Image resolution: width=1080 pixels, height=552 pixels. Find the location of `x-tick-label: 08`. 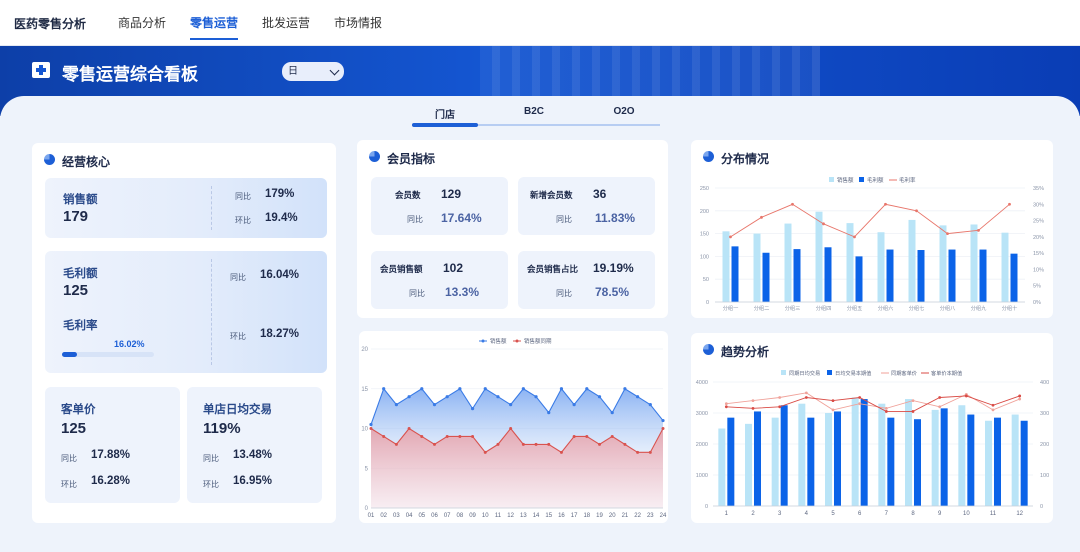

x-tick-label: 08 is located at coordinates (460, 516).